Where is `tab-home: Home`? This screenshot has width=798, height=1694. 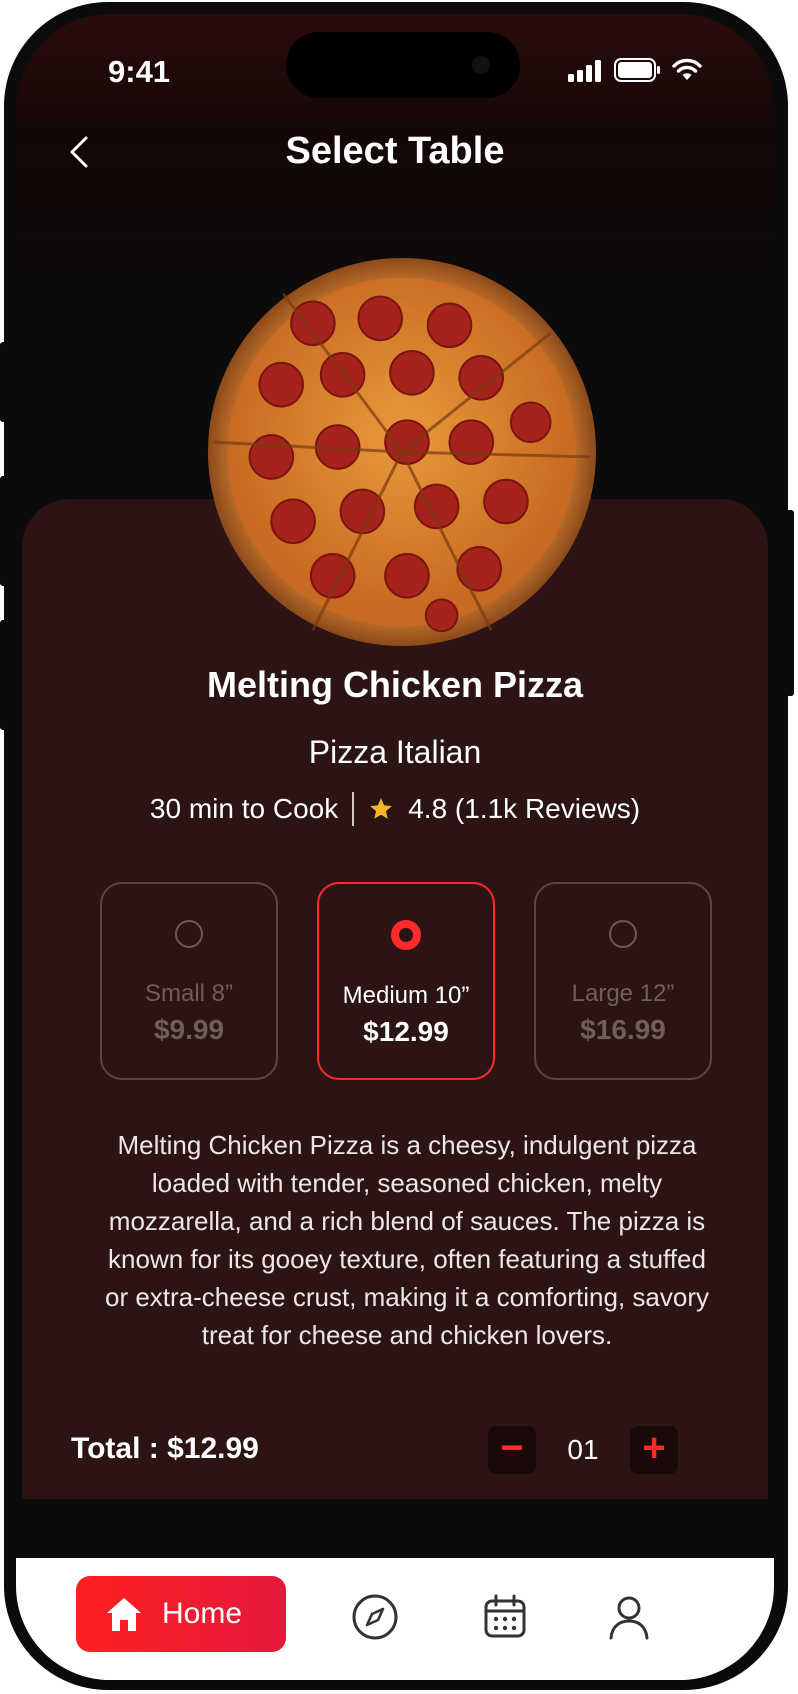
tab-home: Home is located at coordinates (181, 1614).